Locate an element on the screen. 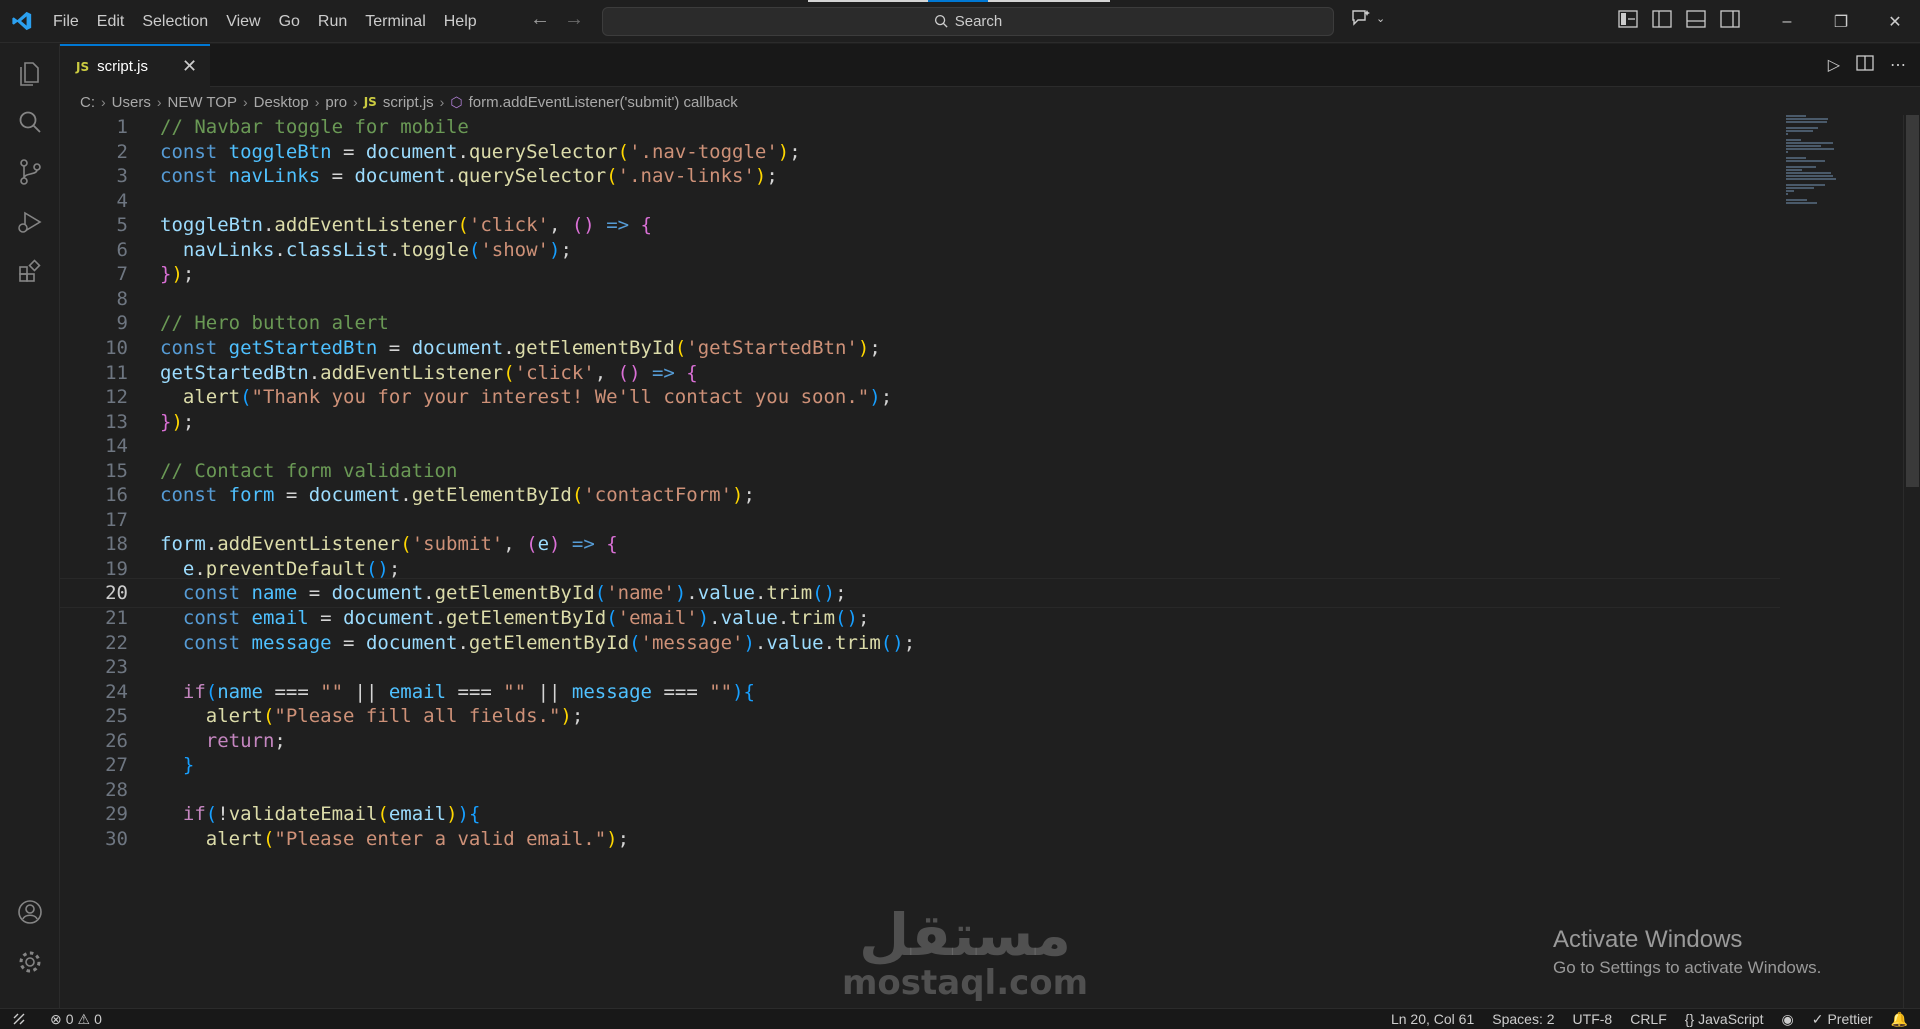 The height and width of the screenshot is (1029, 1920). menu-view: View is located at coordinates (243, 21).